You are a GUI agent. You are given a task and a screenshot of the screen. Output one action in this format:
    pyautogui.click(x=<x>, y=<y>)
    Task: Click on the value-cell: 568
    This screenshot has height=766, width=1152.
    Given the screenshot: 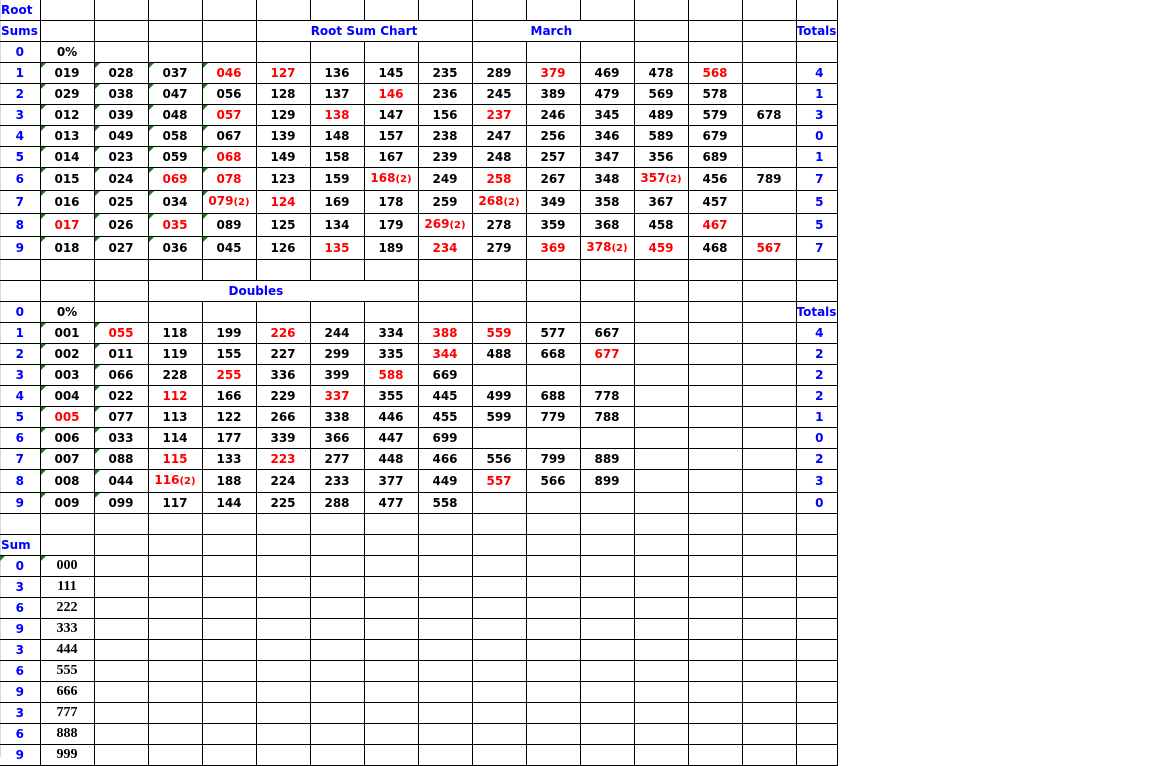 What is the action you would take?
    pyautogui.click(x=715, y=73)
    